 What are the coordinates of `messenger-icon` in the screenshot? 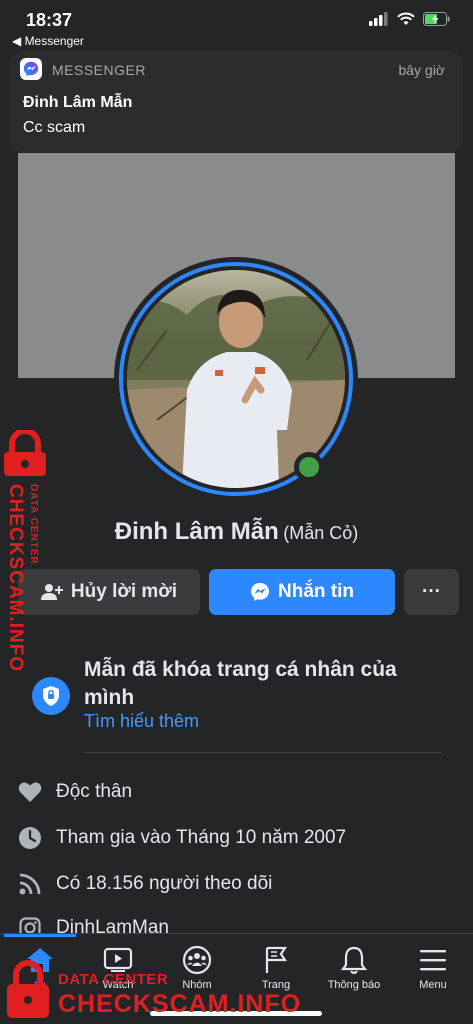 It's located at (260, 592).